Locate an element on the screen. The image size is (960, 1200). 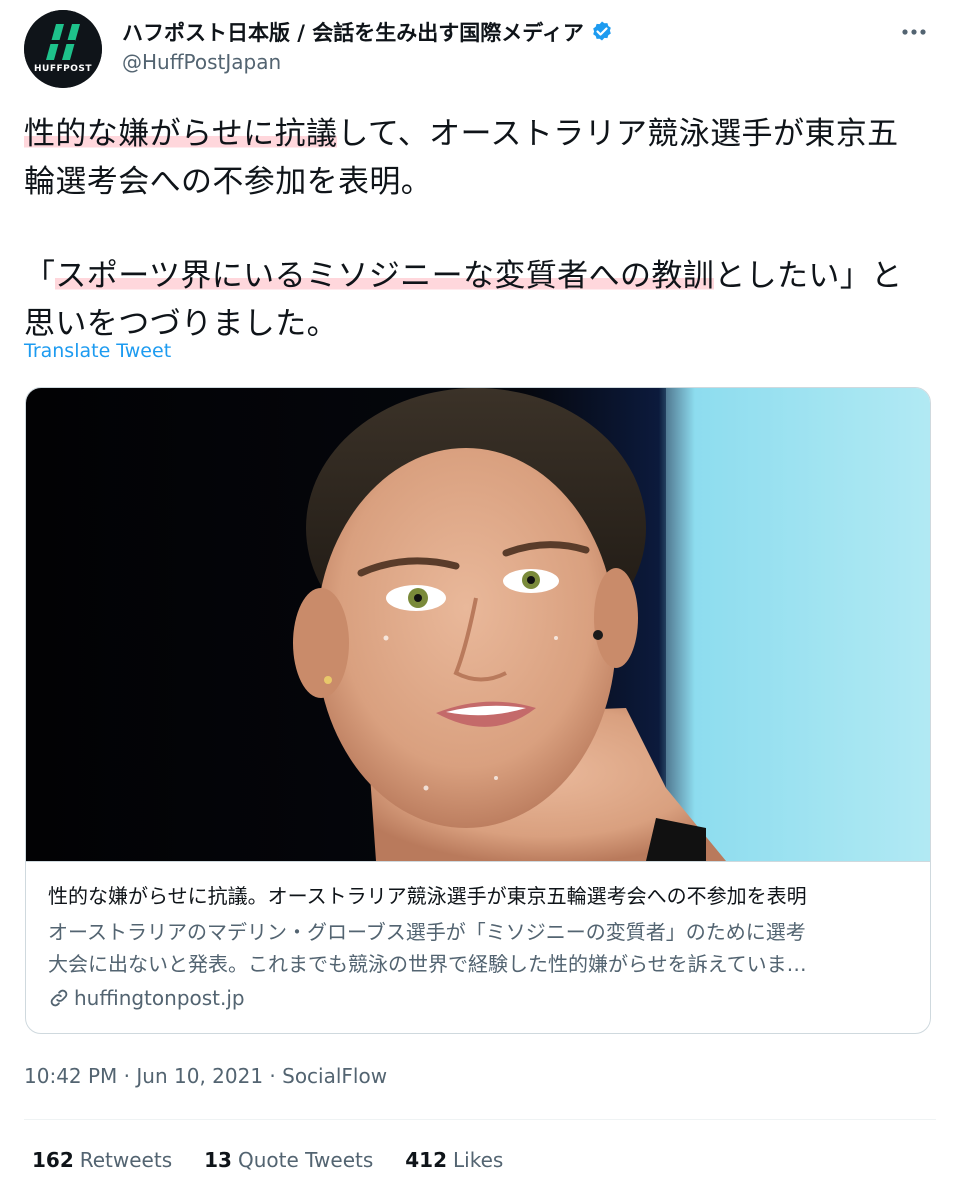
highlighted-text: スポーツ界にいるミソジニーな変質者への教訓 is located at coordinates (385, 276).